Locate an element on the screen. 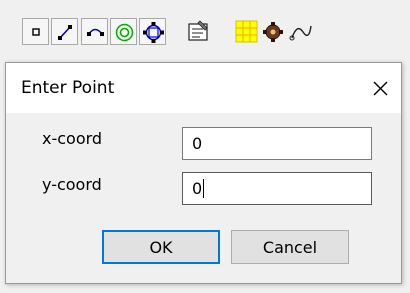  ok-button-label: OK is located at coordinates (161, 247).